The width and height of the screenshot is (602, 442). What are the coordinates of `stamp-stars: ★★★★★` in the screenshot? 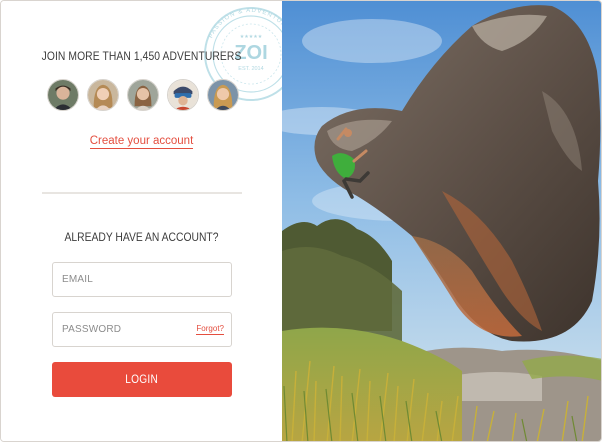 It's located at (251, 37).